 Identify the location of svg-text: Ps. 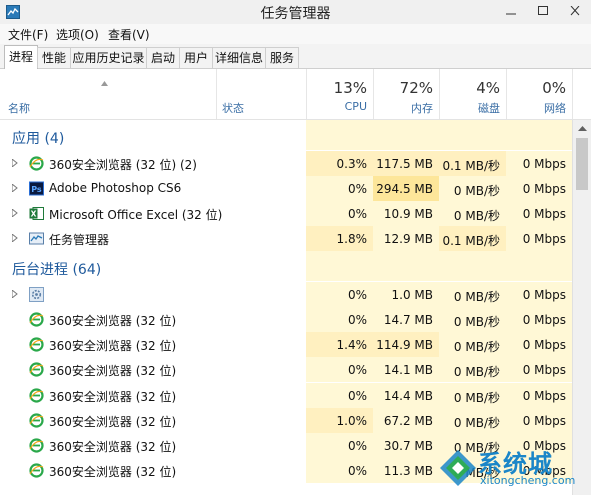
(36, 189).